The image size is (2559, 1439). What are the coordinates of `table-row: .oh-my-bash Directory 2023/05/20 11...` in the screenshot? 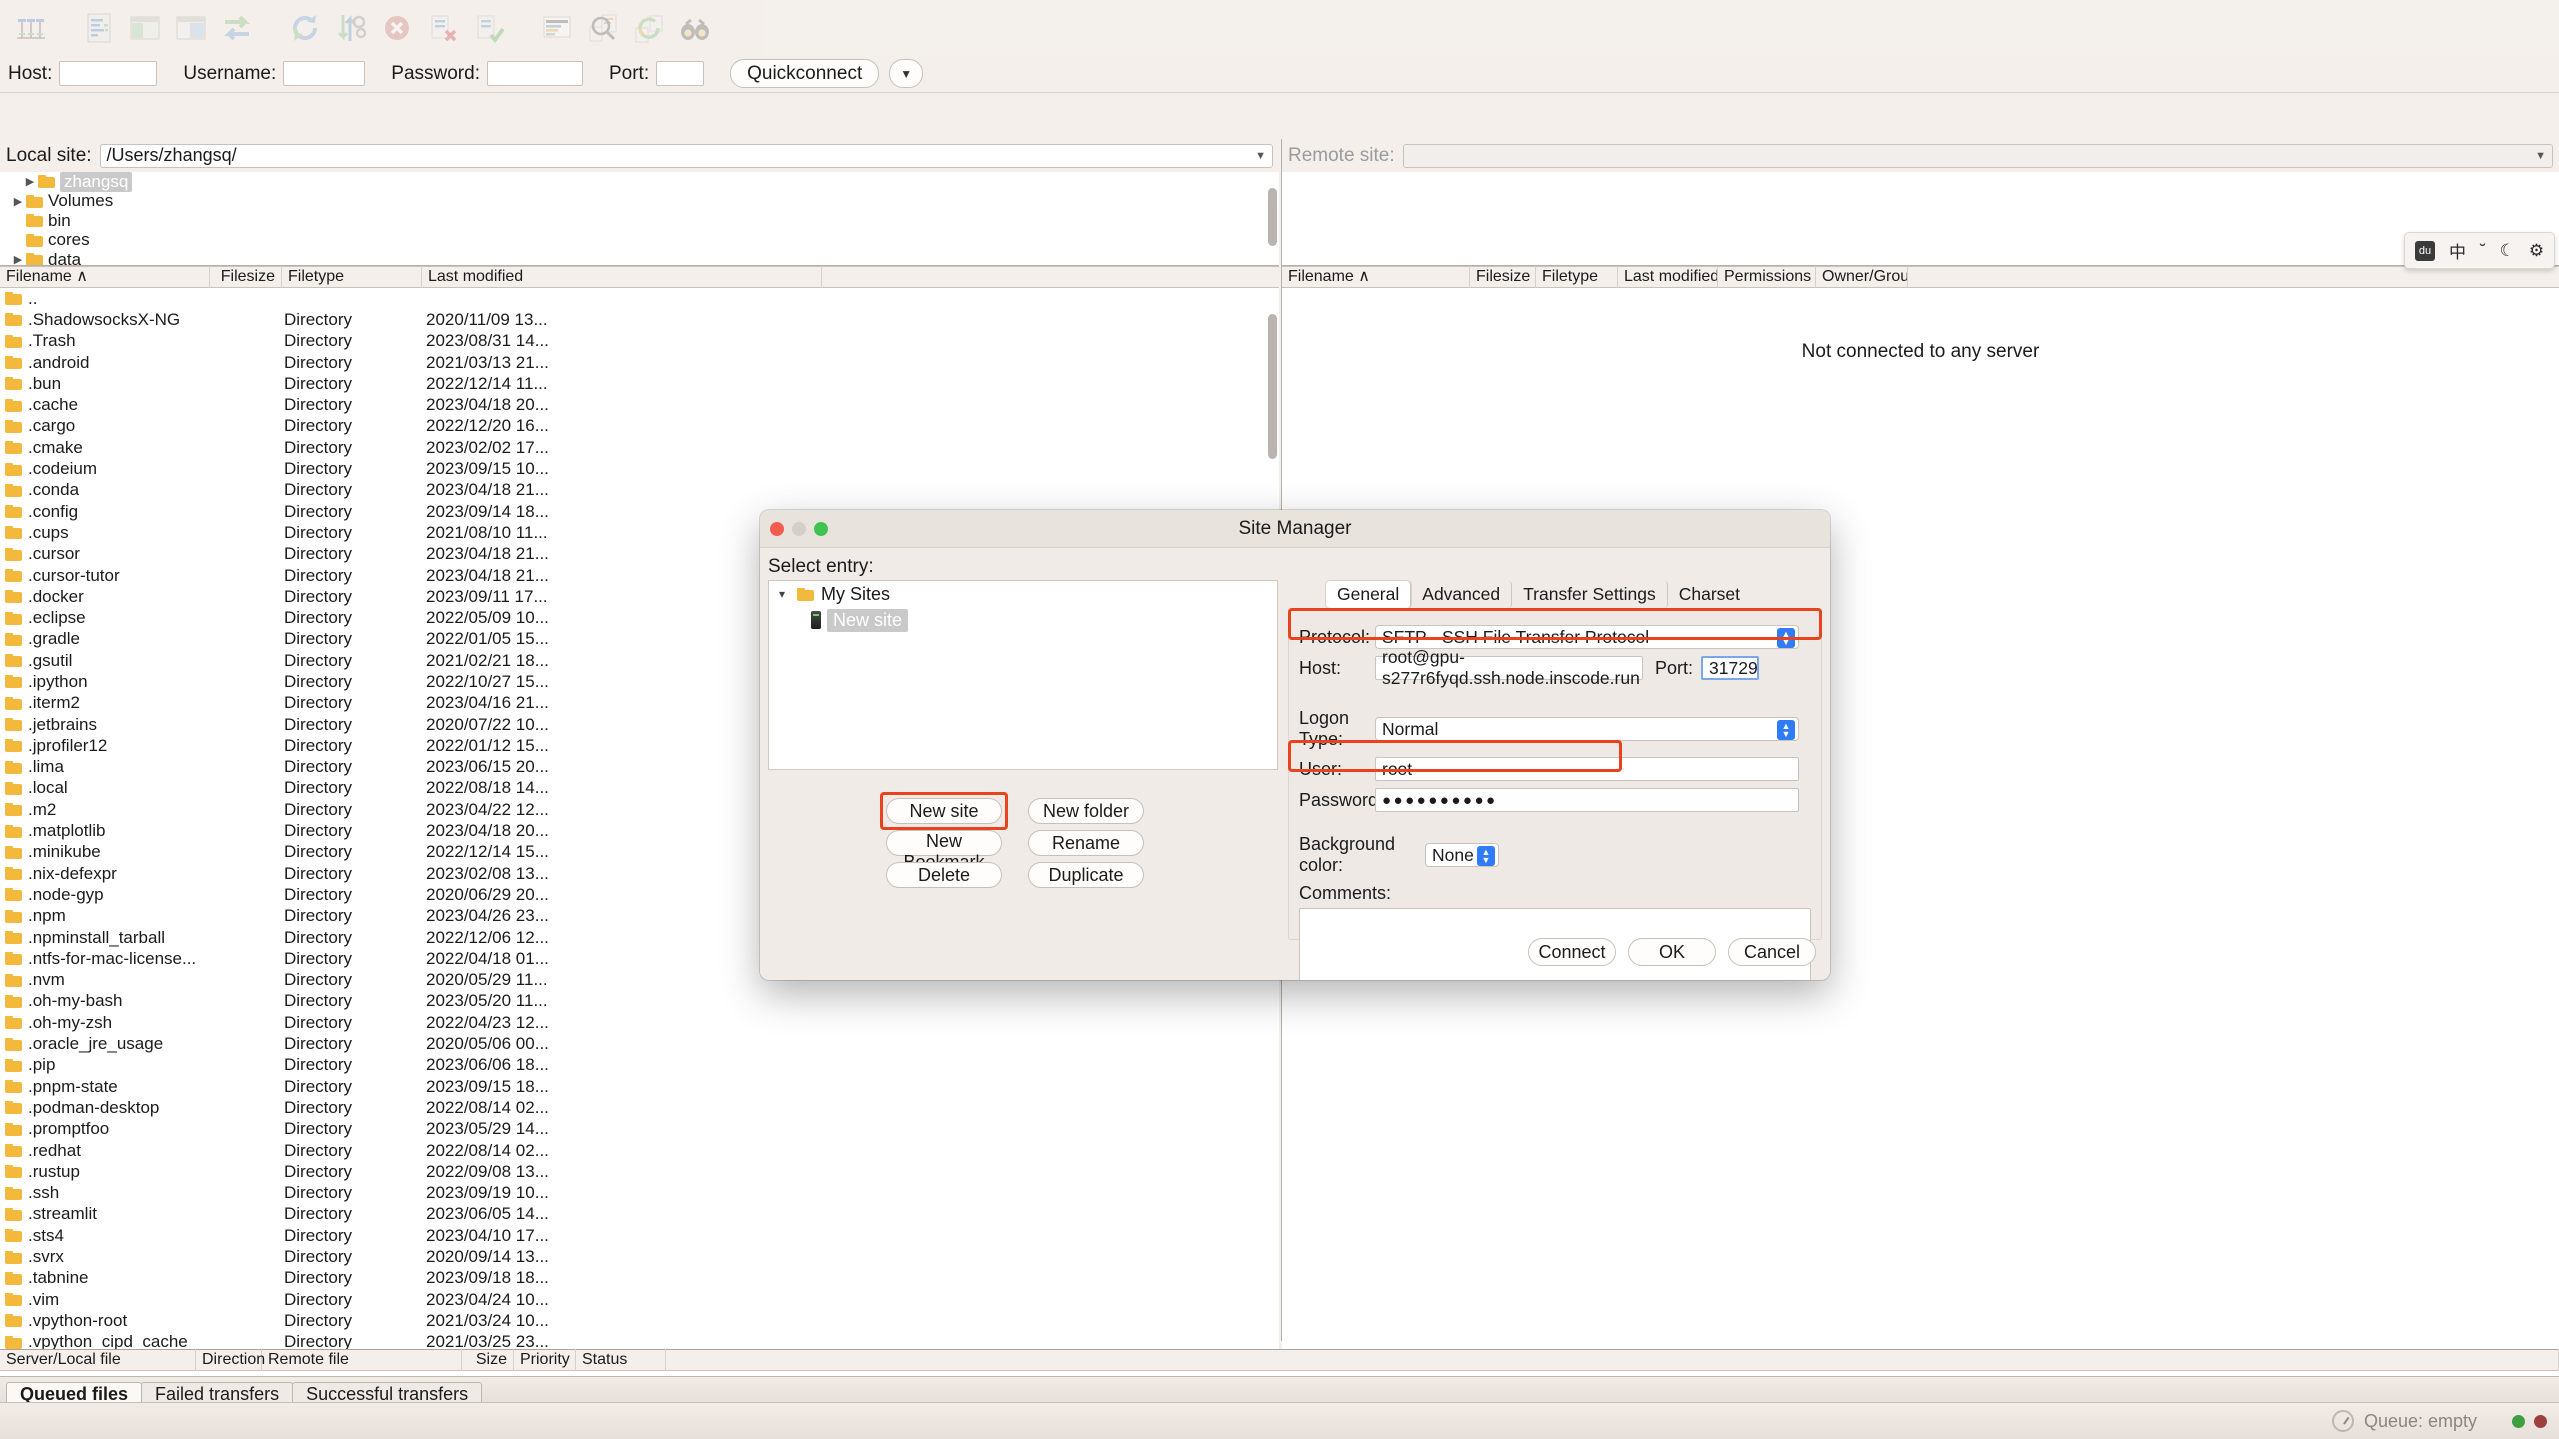 It's located at (639, 1001).